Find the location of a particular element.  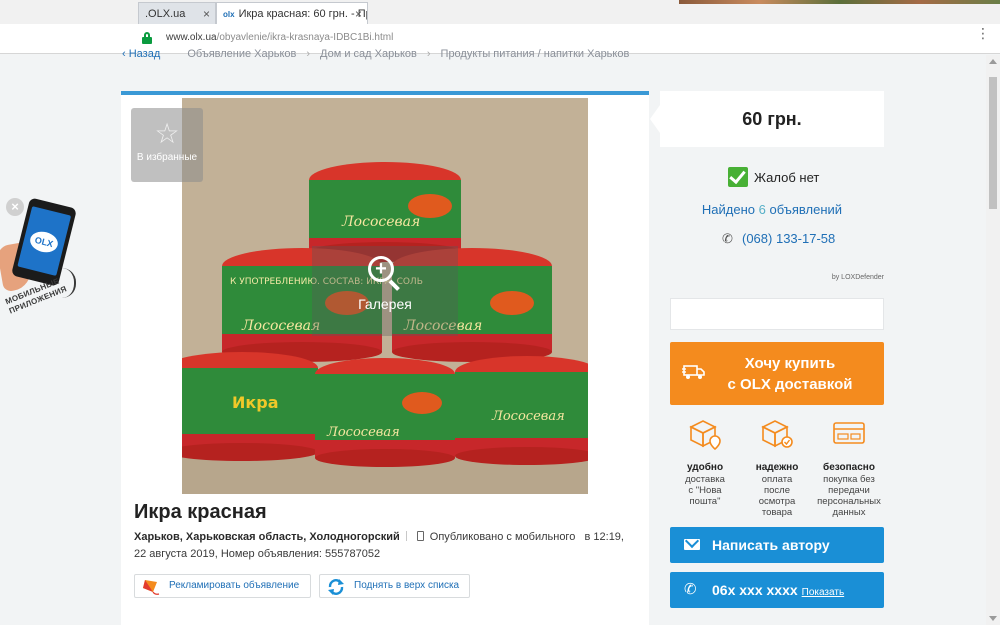

message-author-button: Написать автору is located at coordinates (777, 545).